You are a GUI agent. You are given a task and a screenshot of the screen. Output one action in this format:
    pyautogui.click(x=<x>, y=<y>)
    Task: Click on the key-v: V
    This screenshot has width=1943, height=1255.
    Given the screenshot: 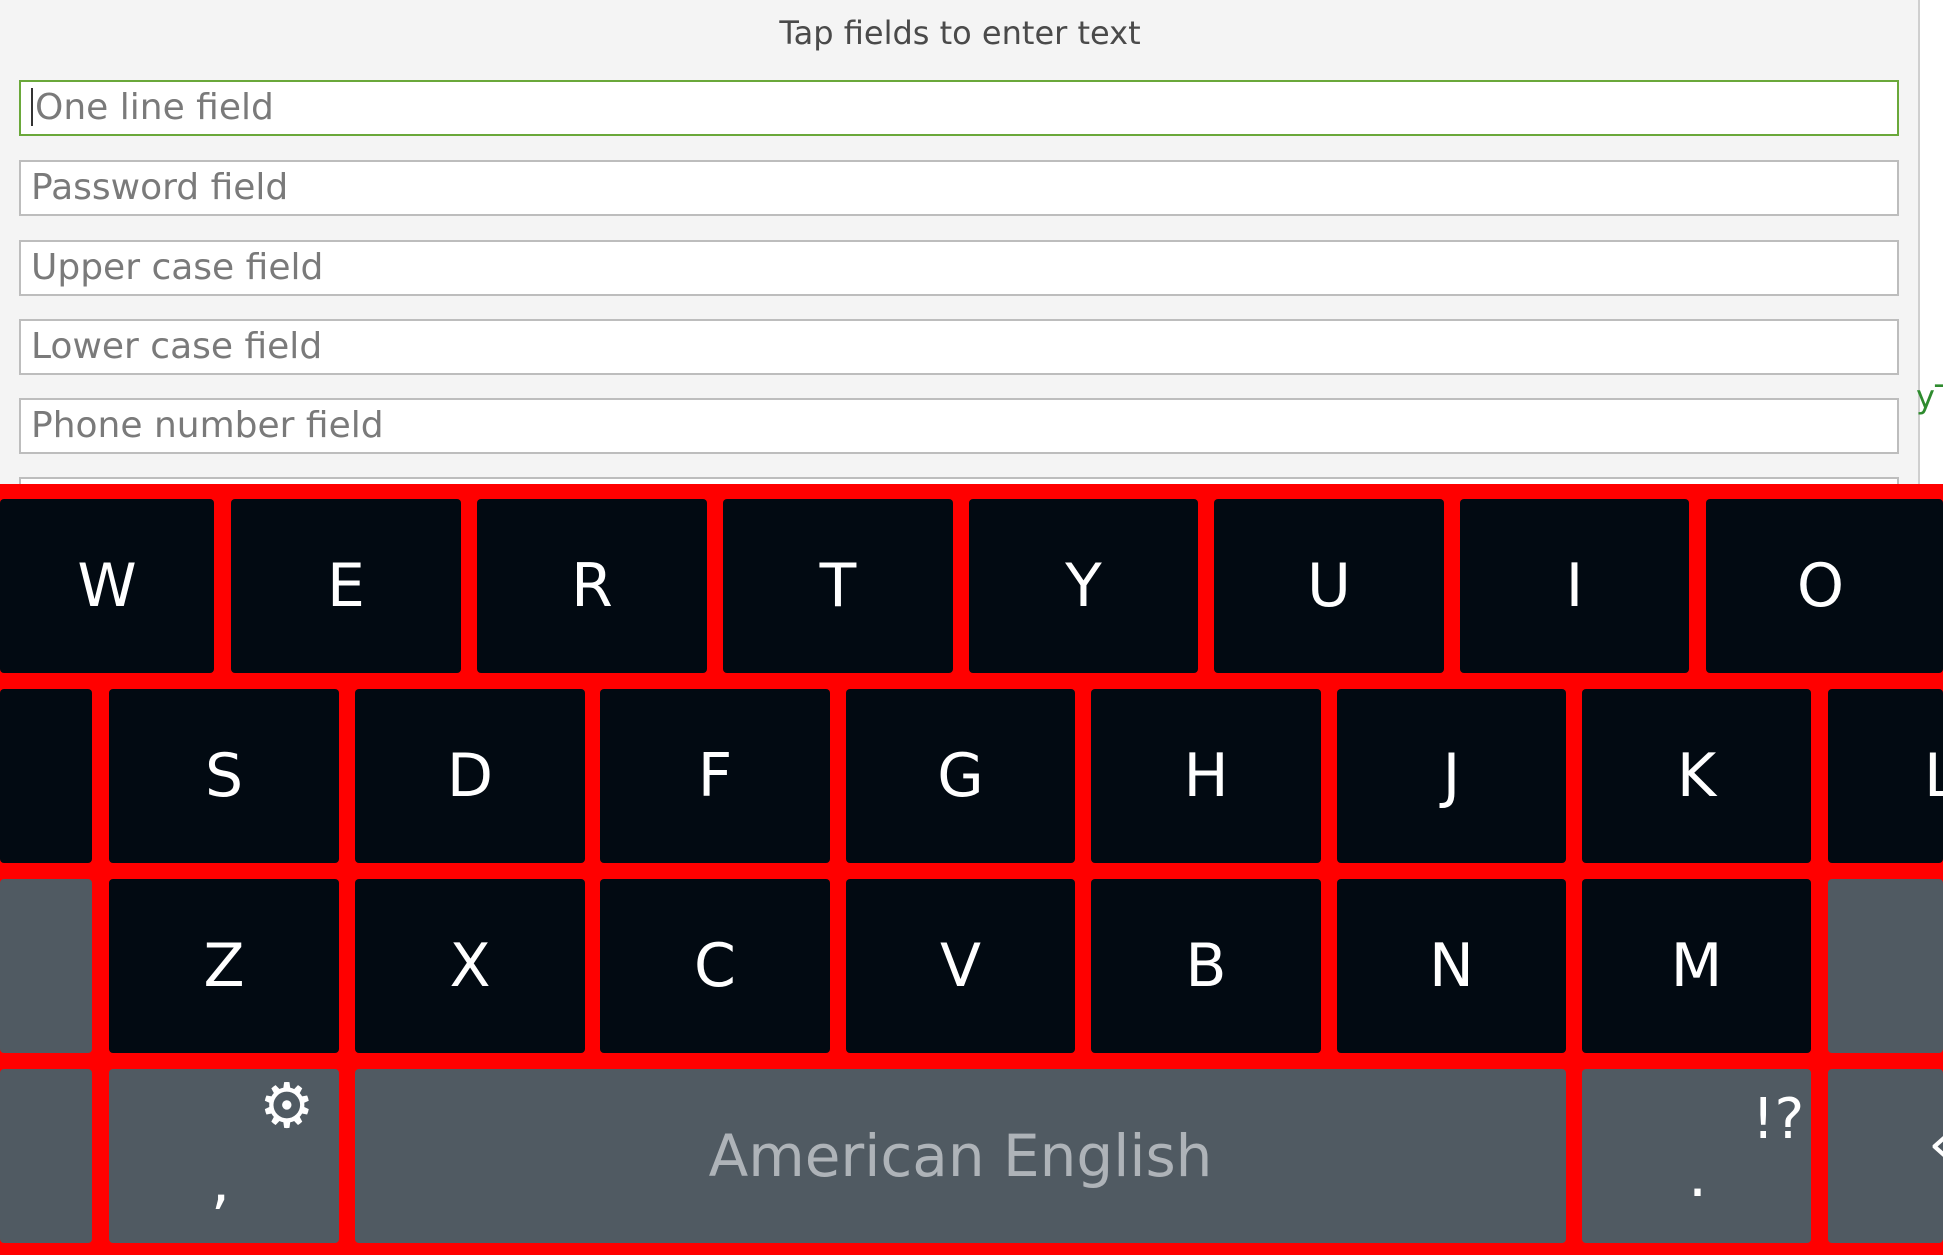 What is the action you would take?
    pyautogui.click(x=960, y=966)
    